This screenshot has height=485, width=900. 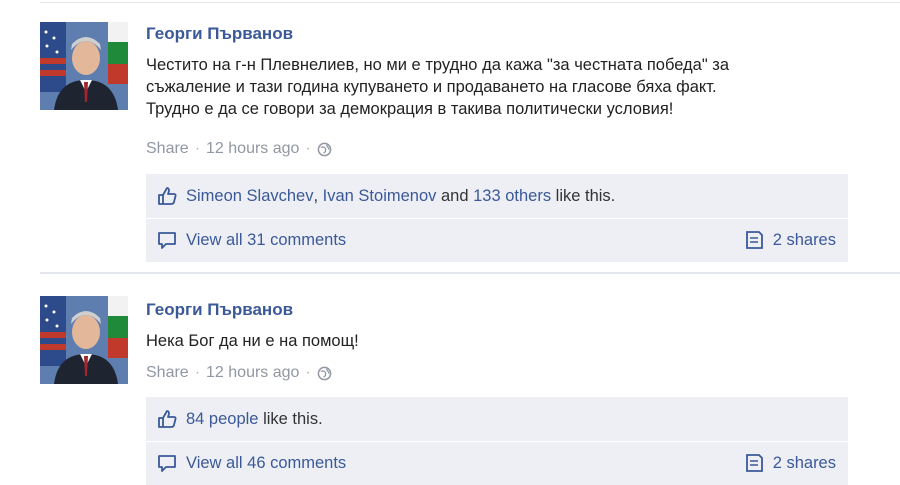 I want to click on liker-link: Ivan Stoimenov, so click(x=380, y=196).